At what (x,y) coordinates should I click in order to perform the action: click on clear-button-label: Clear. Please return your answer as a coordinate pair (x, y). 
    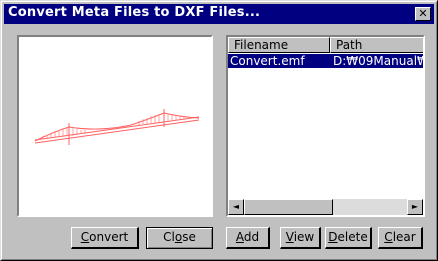
    Looking at the image, I should click on (400, 237).